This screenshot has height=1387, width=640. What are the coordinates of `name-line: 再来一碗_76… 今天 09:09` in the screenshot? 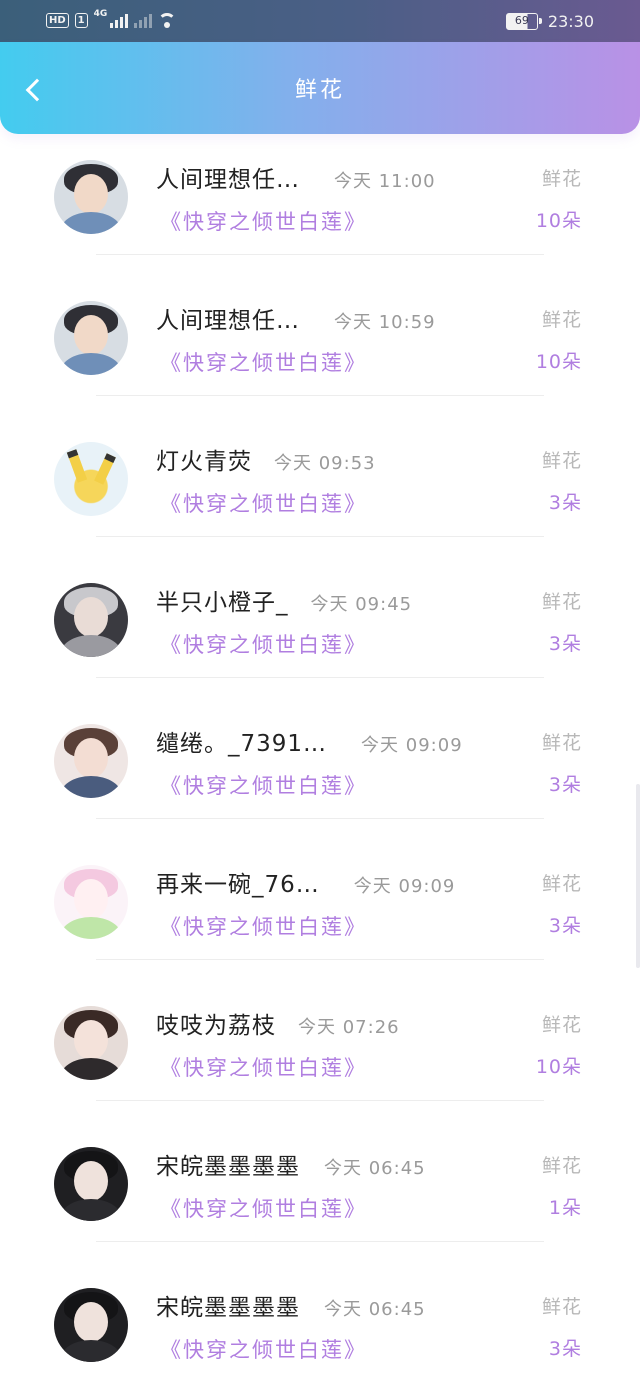 It's located at (305, 882).